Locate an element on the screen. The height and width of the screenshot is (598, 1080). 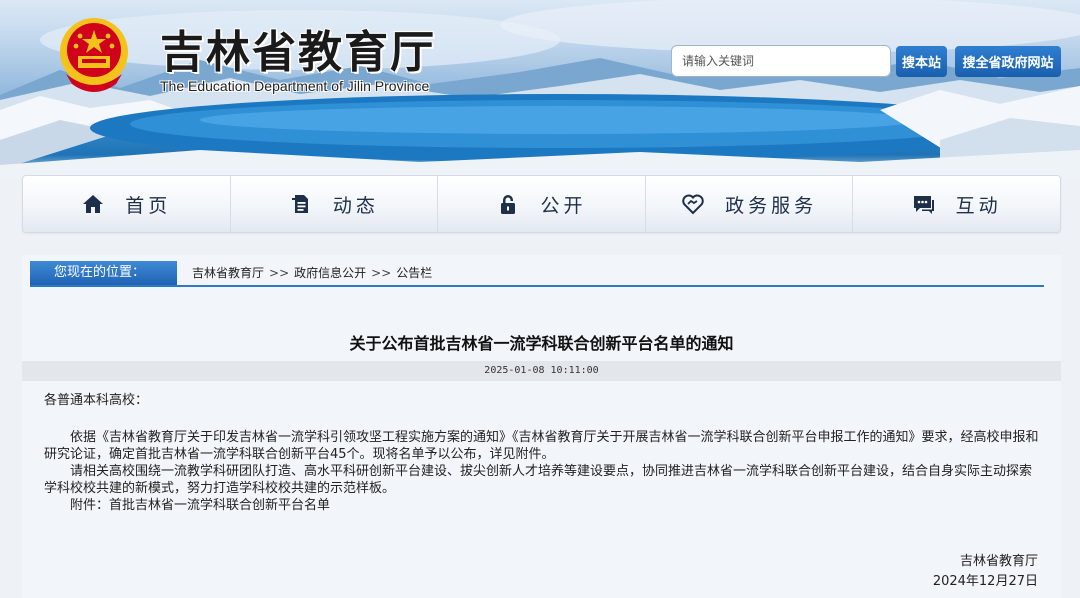
breadcrumb-trail: 吉林省教育厅 >> 政府信息公开 >> 公告栏 is located at coordinates (312, 273).